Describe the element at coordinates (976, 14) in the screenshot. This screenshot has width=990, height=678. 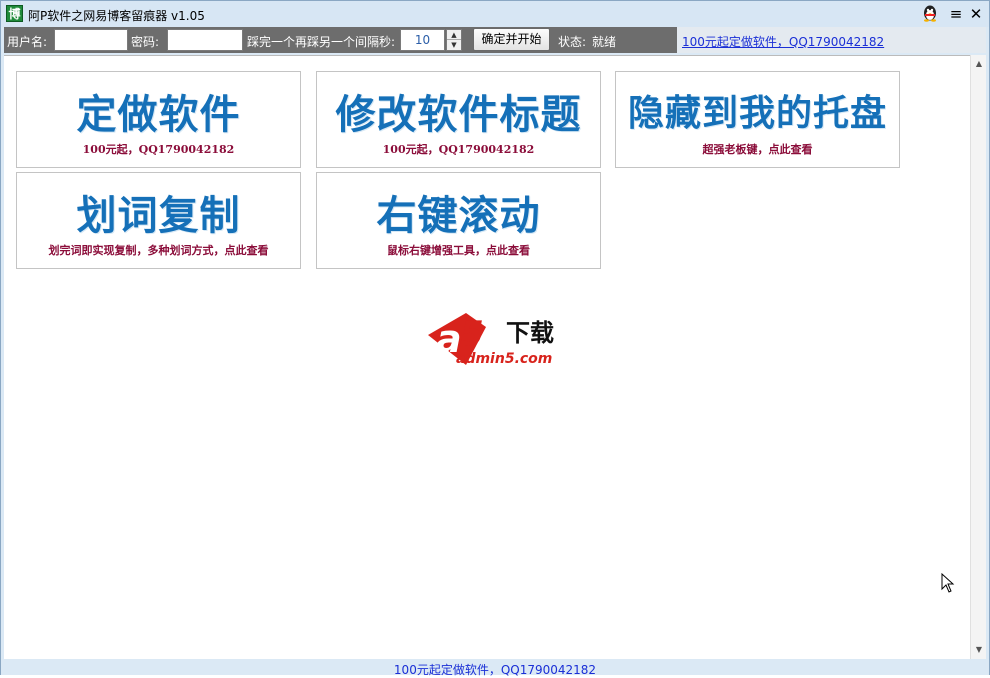
I see `close-icon: ✕` at that location.